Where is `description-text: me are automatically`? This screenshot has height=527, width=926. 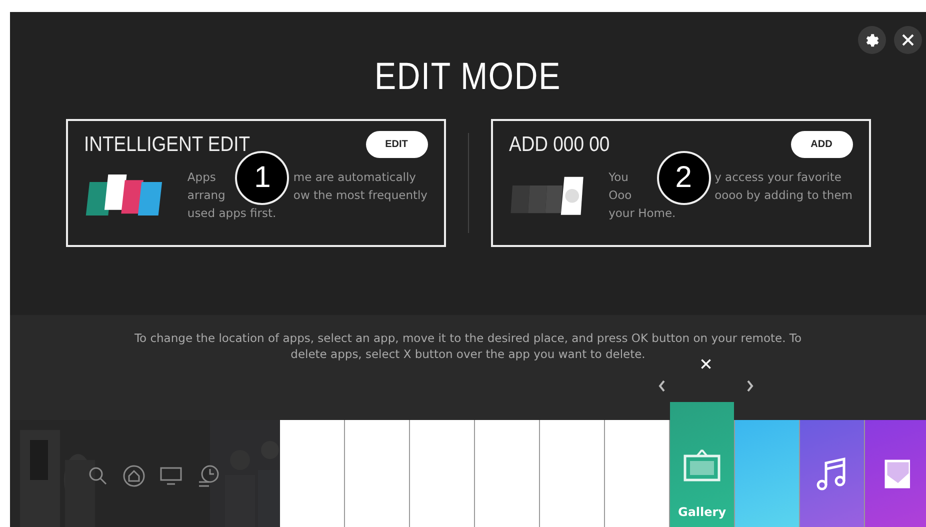 description-text: me are automatically is located at coordinates (355, 177).